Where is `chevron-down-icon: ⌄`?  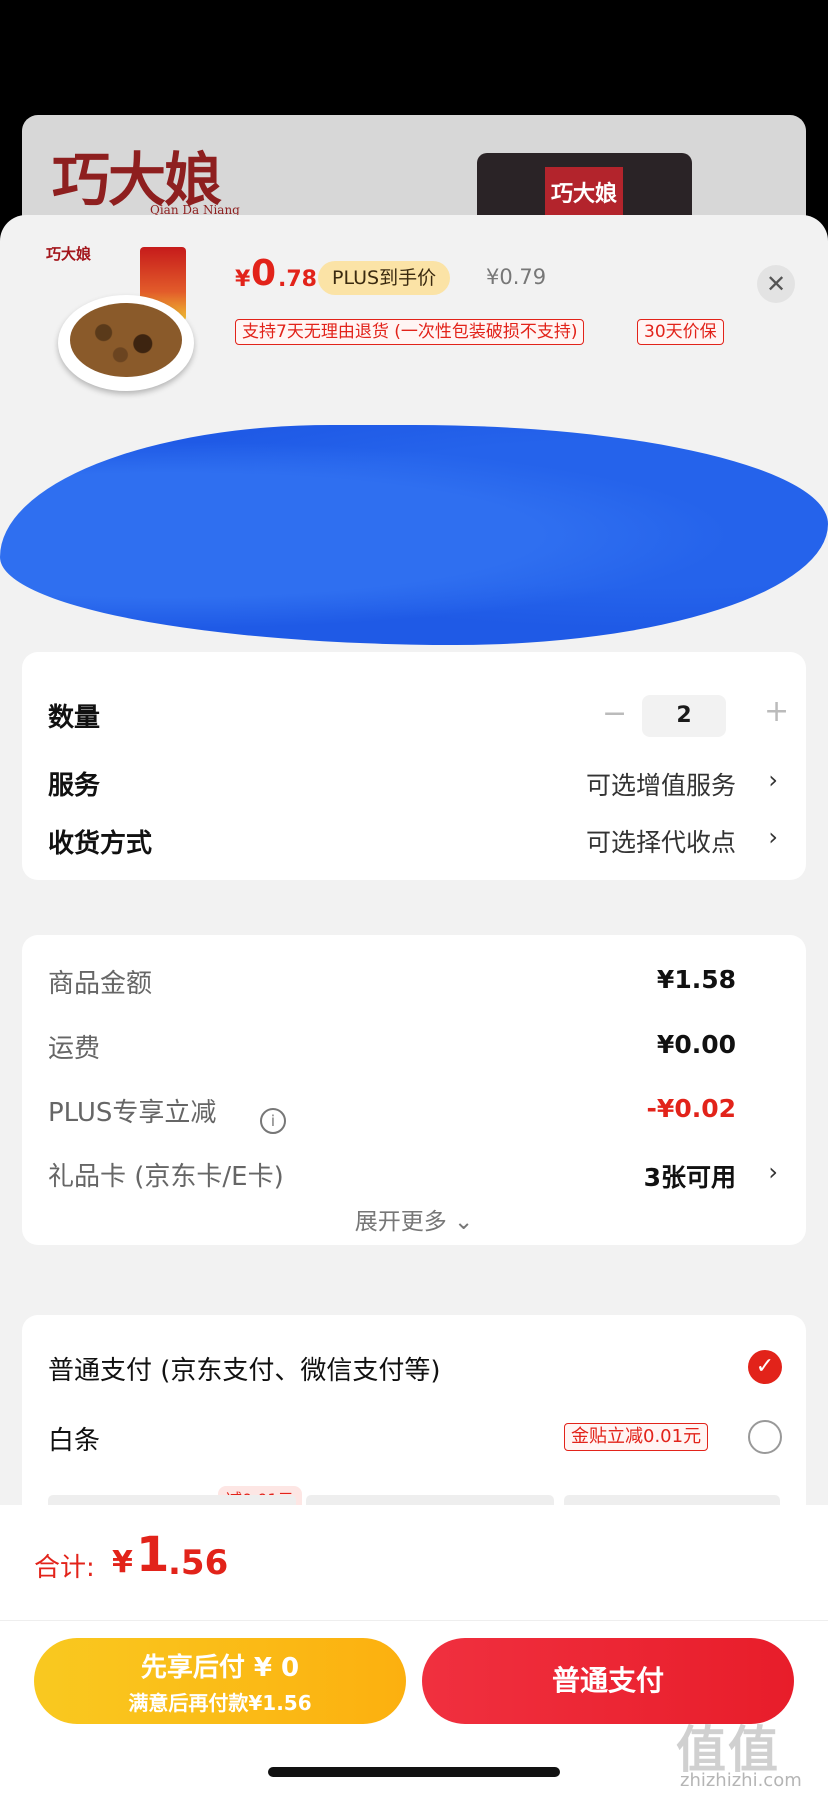 chevron-down-icon: ⌄ is located at coordinates (464, 1222).